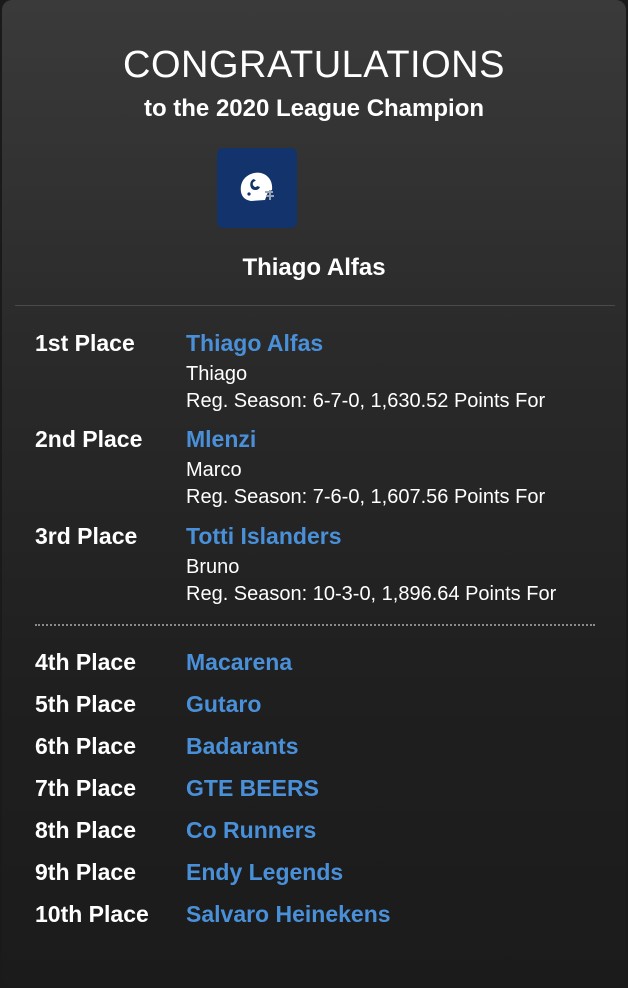 The image size is (628, 988). I want to click on dotted-divider, so click(315, 625).